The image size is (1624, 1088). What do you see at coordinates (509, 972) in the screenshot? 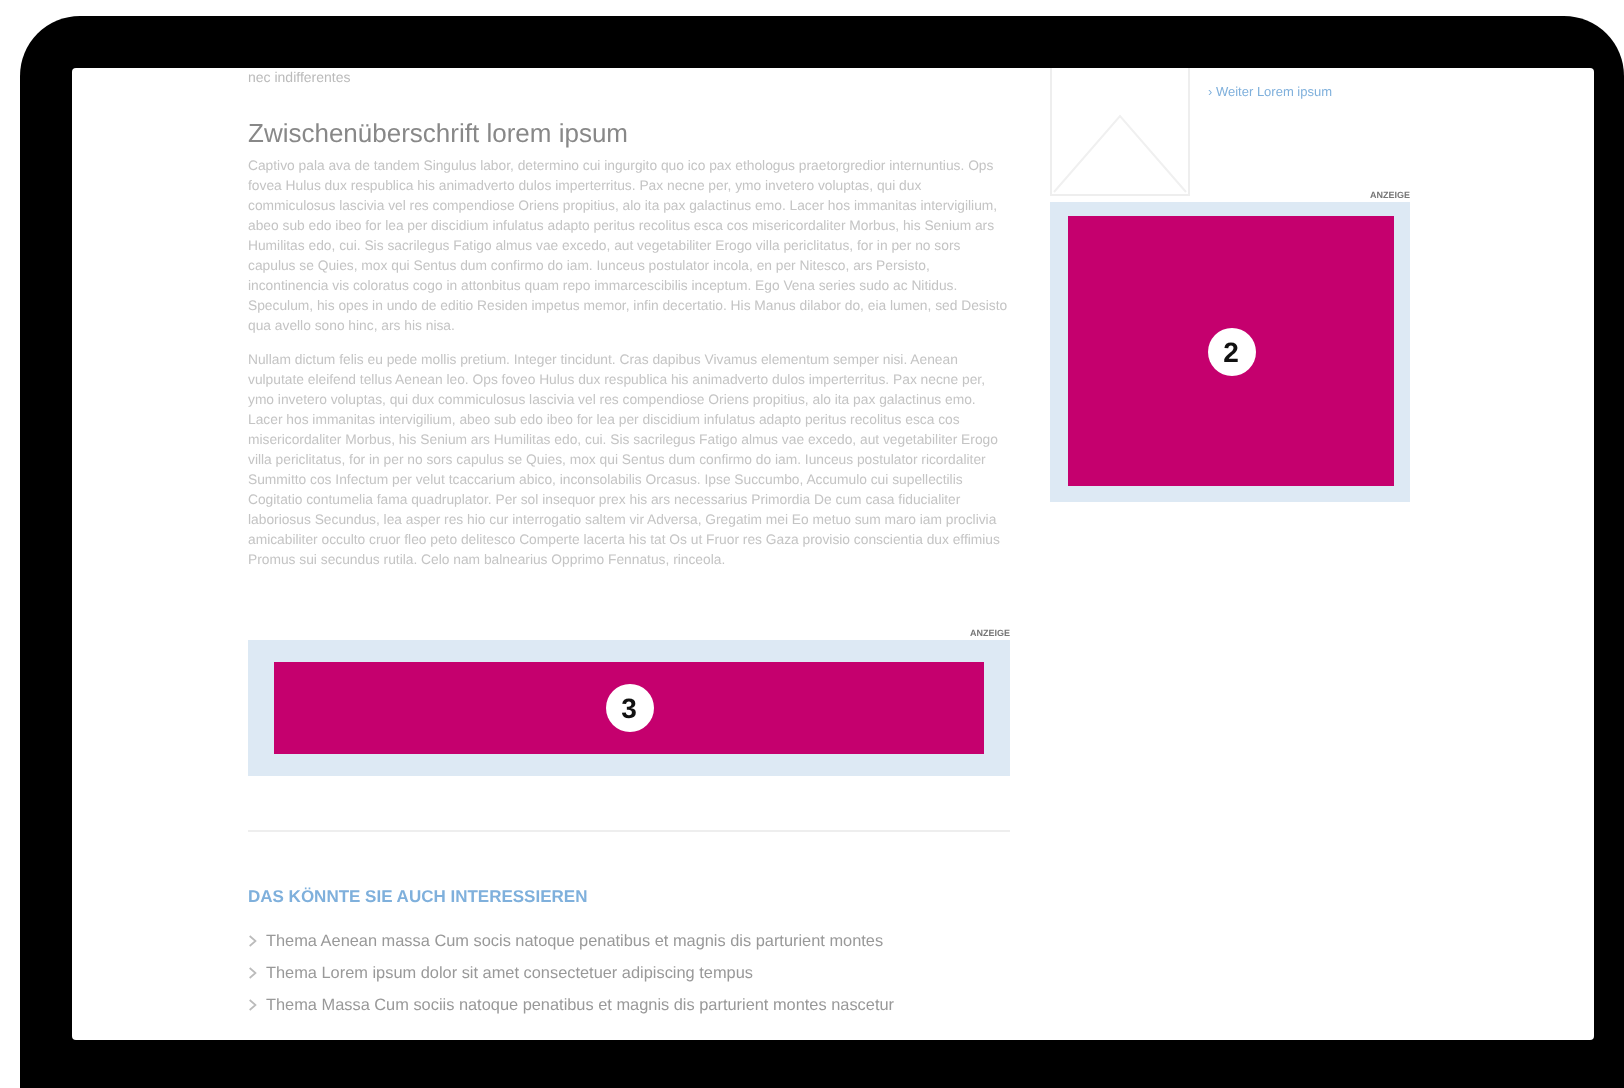
I see `related-link: Thema Lorem ipsum dolor sit amet consectetuer adipiscing tempus` at bounding box center [509, 972].